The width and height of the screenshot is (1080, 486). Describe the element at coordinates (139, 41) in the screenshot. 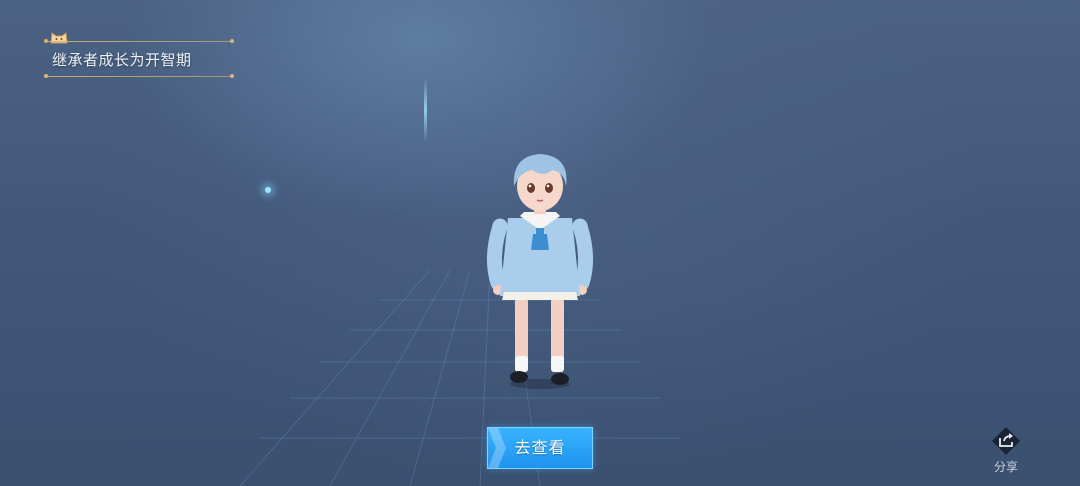

I see `notice-top-rule` at that location.